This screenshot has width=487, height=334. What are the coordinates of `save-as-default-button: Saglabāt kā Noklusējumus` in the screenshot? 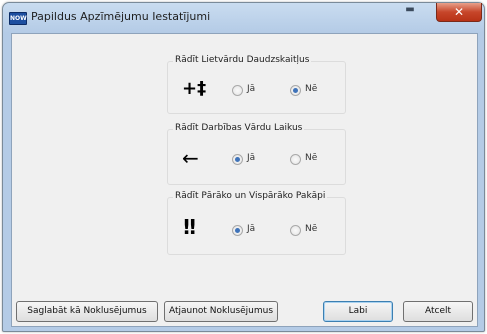 It's located at (87, 311).